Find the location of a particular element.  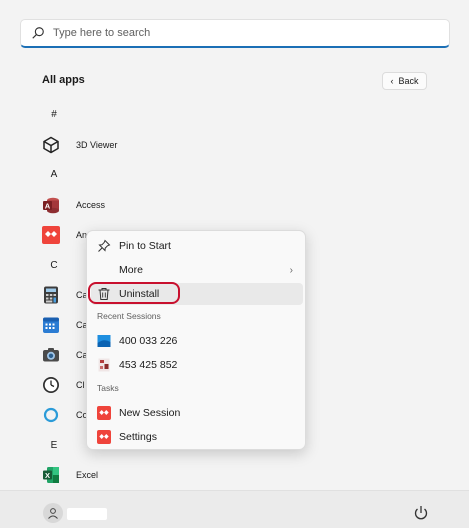

blank-icon is located at coordinates (104, 270).